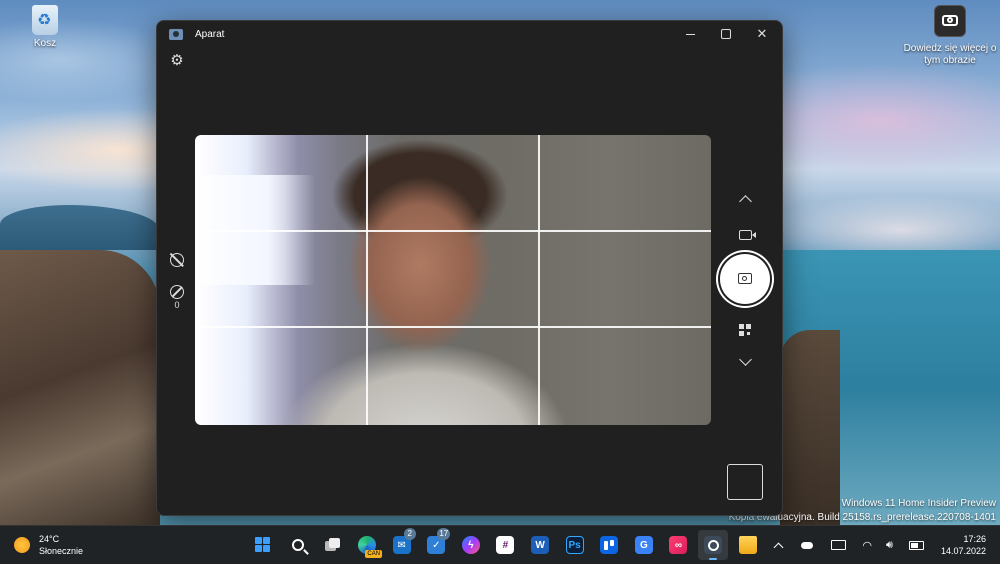 This screenshot has width=1000, height=564. I want to click on taskbar-creative-cloud: ∞, so click(678, 545).